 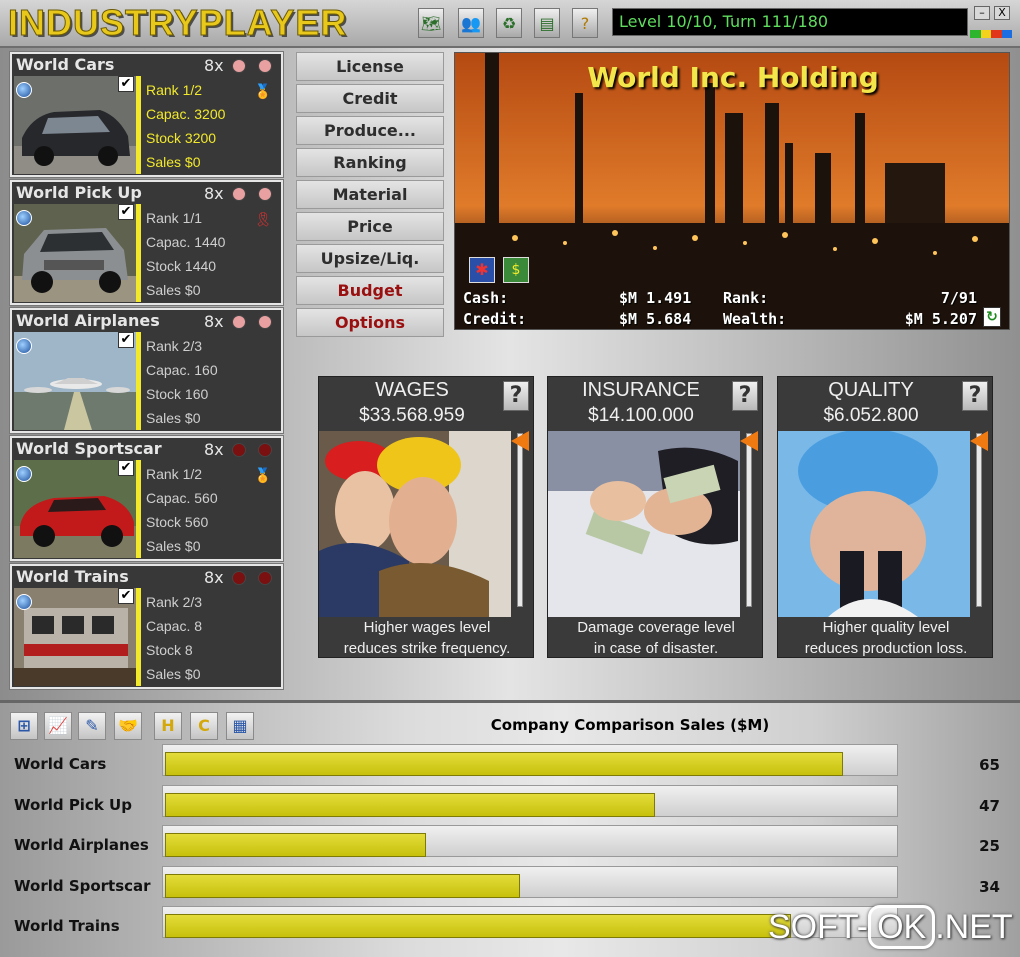 What do you see at coordinates (974, 927) in the screenshot?
I see `watermark-right: .NET` at bounding box center [974, 927].